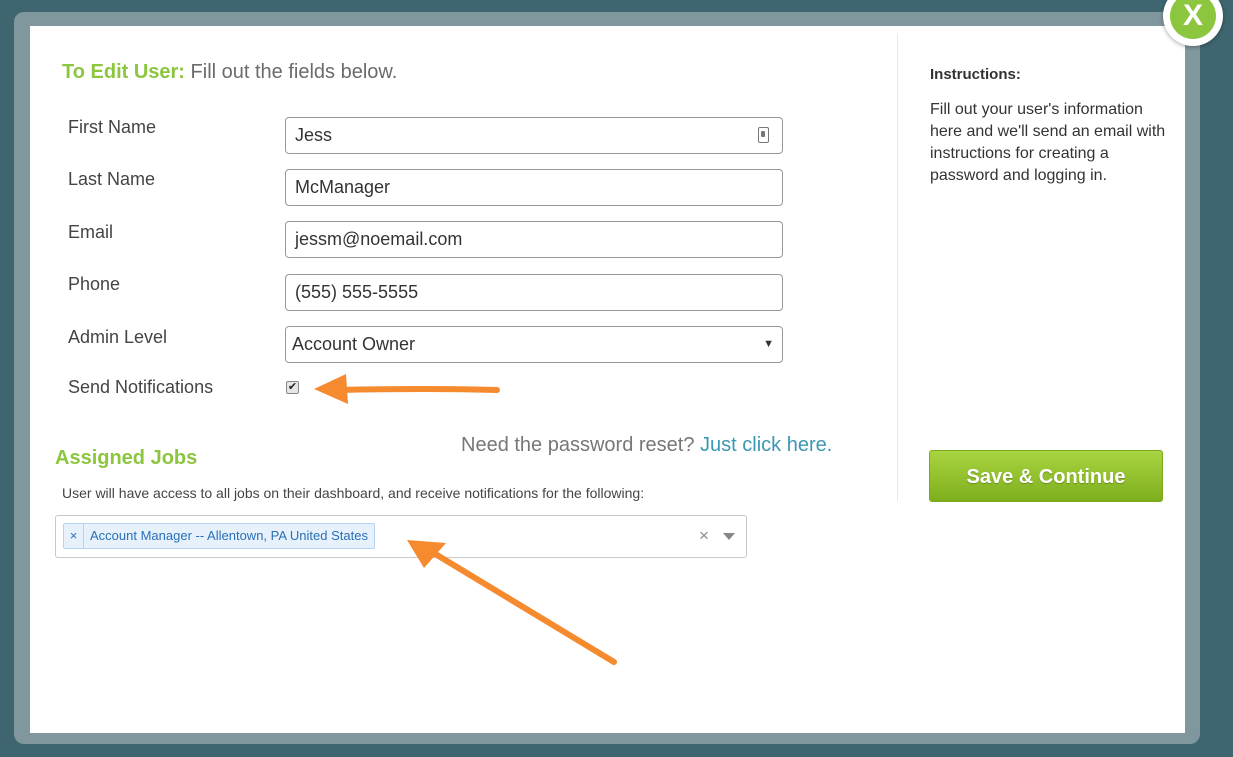  Describe the element at coordinates (112, 179) in the screenshot. I see `last-name-label: Last Name` at that location.